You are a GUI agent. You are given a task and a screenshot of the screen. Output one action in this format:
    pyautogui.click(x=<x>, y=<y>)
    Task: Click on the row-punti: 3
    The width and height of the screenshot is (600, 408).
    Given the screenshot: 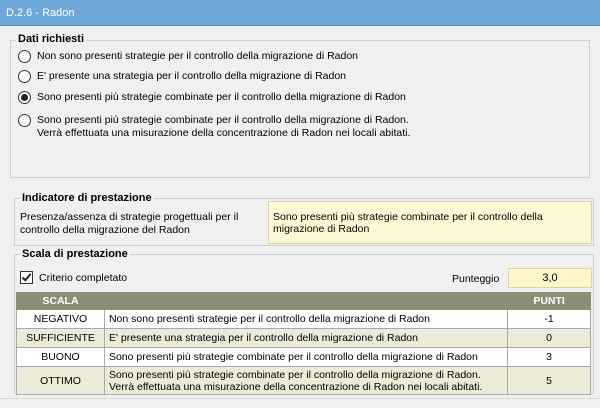 What is the action you would take?
    pyautogui.click(x=549, y=357)
    